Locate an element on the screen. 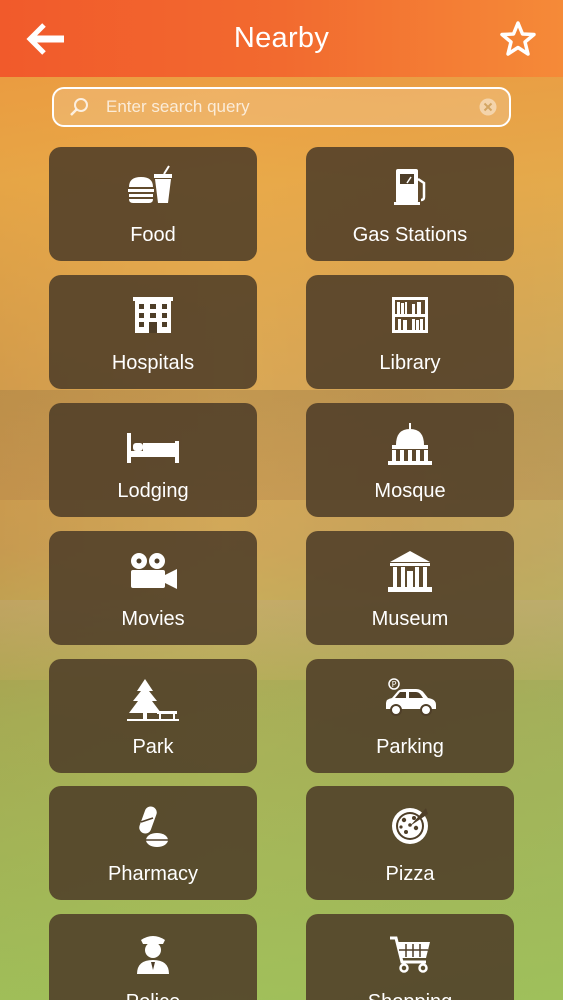 This screenshot has height=1000, width=563. category-label: Lodging is located at coordinates (153, 491).